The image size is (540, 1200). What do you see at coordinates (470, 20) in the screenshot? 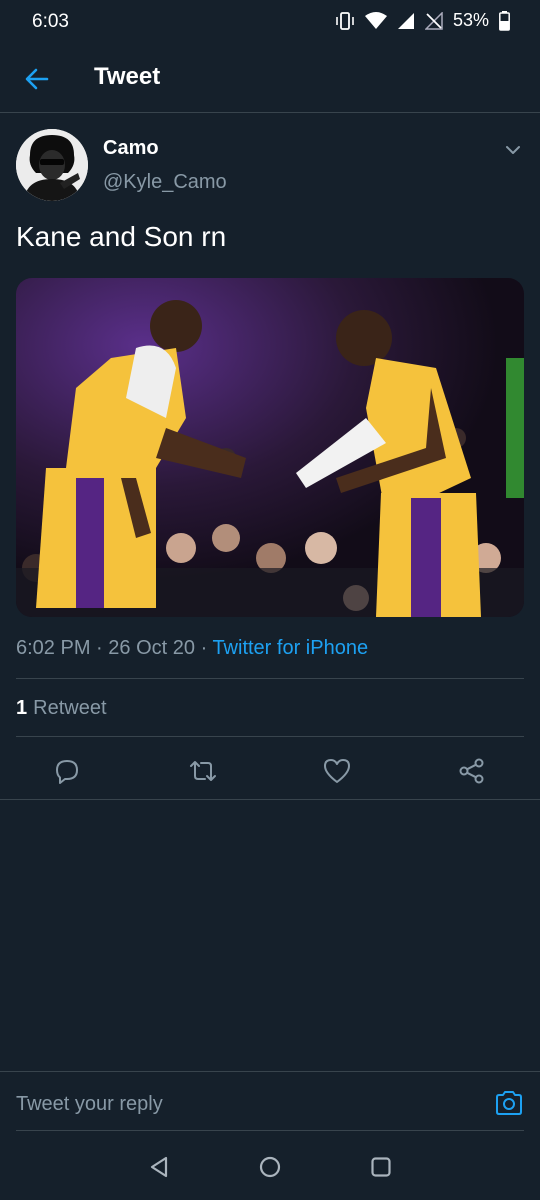
I see `battery-percent: 53%` at bounding box center [470, 20].